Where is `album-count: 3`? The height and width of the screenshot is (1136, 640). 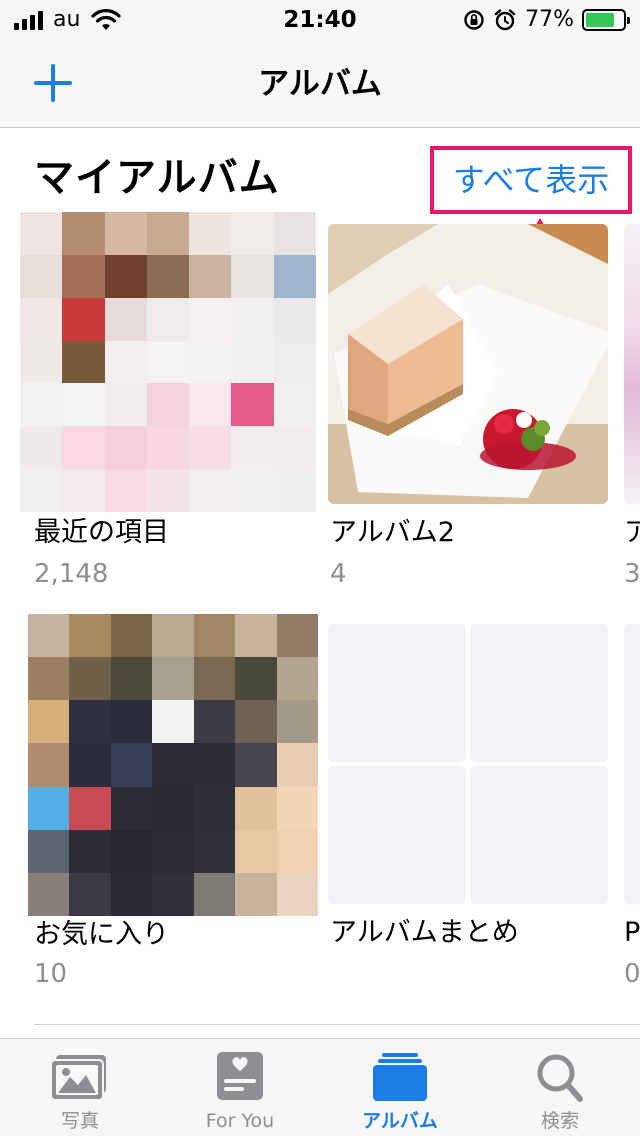
album-count: 3 is located at coordinates (632, 574).